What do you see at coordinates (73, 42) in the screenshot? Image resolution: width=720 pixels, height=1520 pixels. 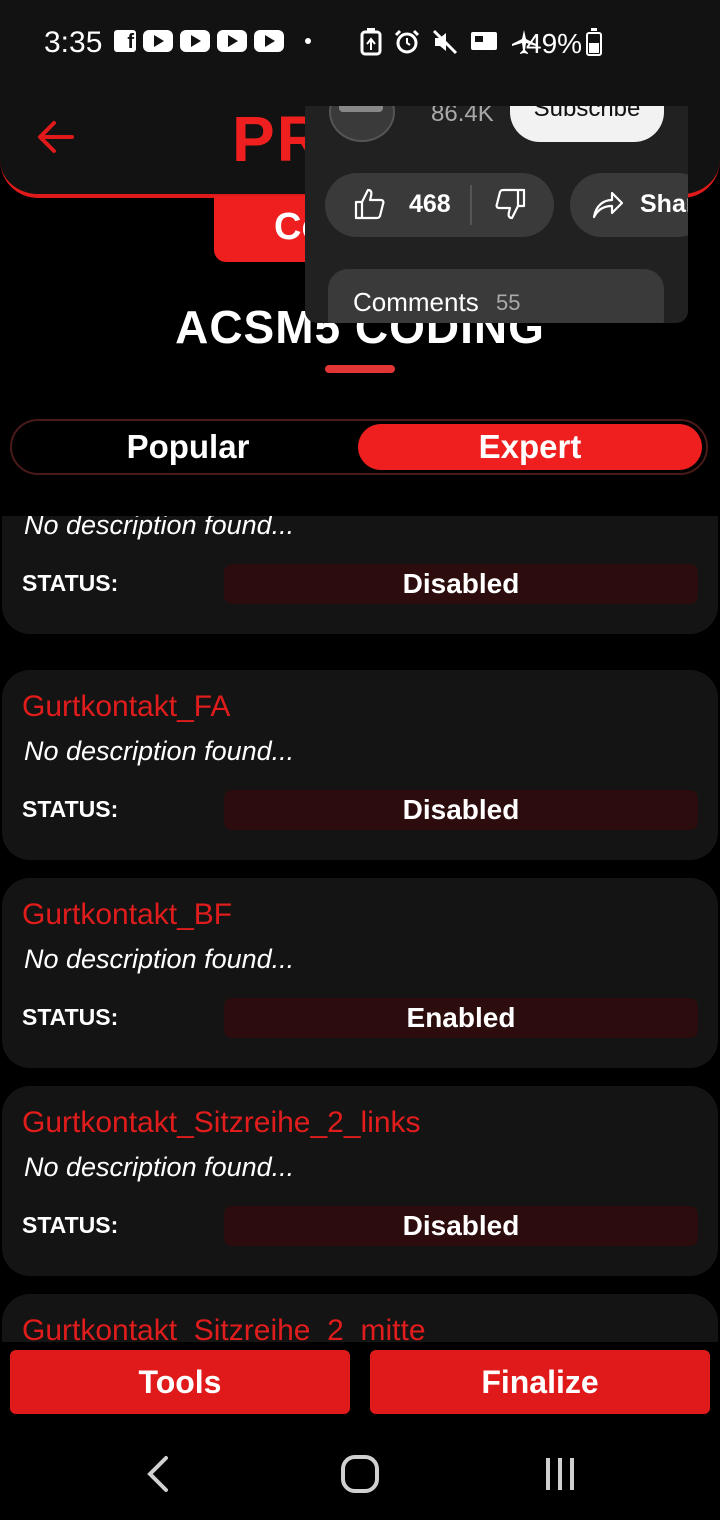 I see `status-time: 3:35` at bounding box center [73, 42].